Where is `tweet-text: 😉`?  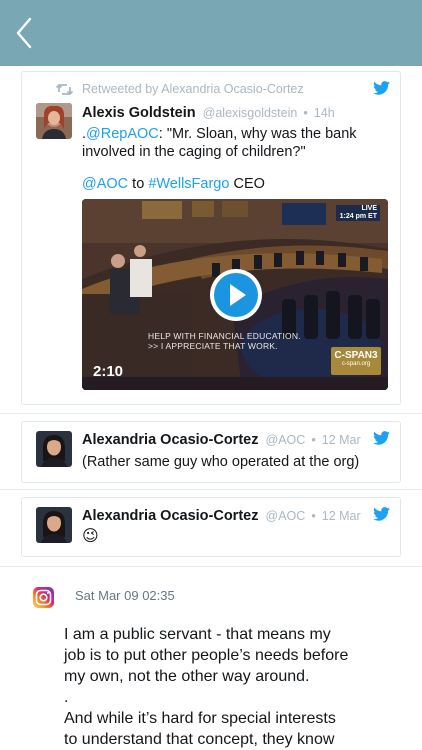
tweet-text: 😉 is located at coordinates (90, 536).